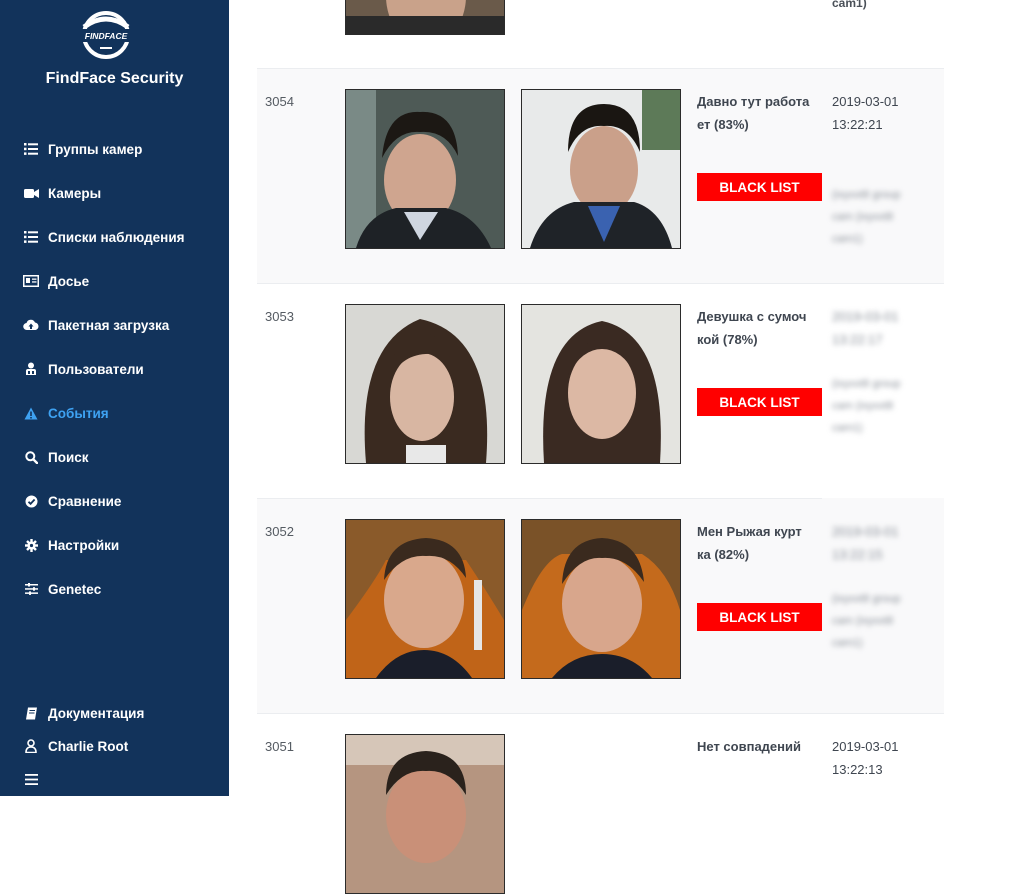 This screenshot has width=1031, height=894. Describe the element at coordinates (78, 413) in the screenshot. I see `nav-label: События` at that location.